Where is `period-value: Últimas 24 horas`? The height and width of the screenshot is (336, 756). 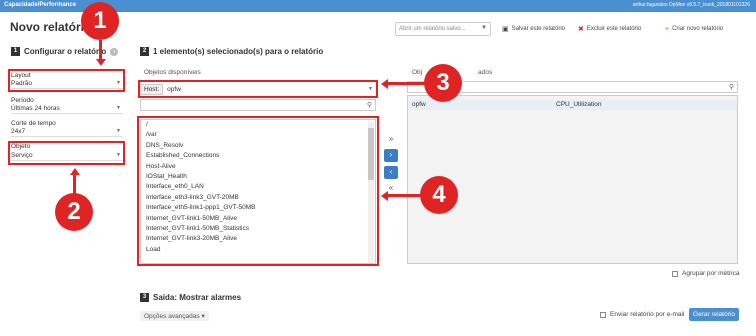
period-value: Últimas 24 horas is located at coordinates (35, 108).